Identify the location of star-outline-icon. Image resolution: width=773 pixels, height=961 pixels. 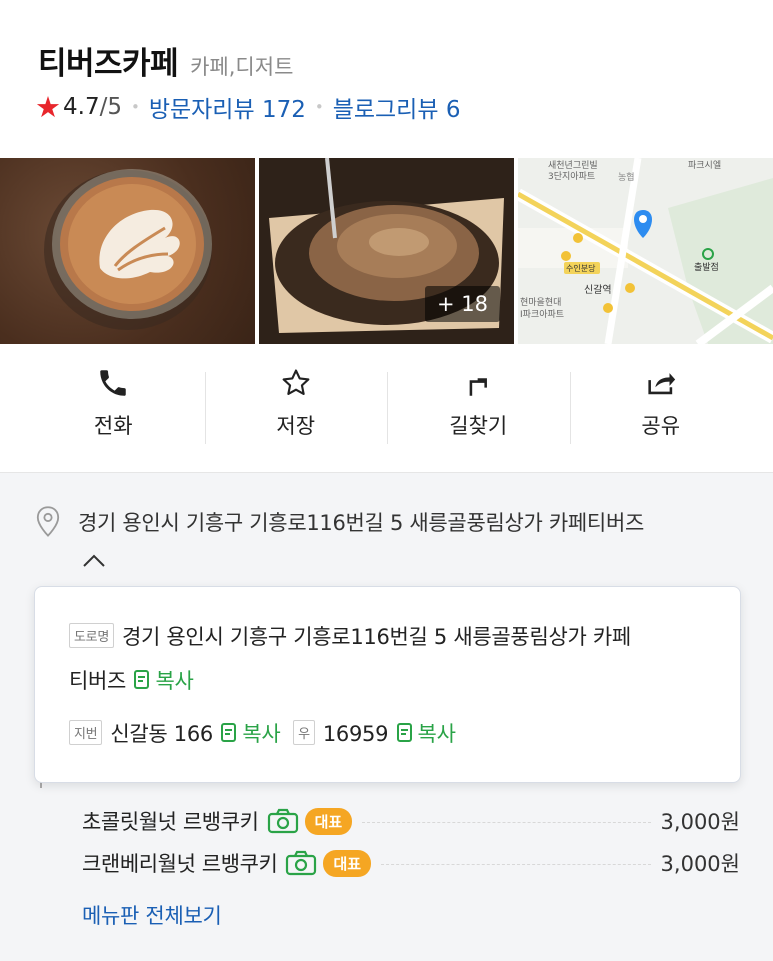
(296, 382).